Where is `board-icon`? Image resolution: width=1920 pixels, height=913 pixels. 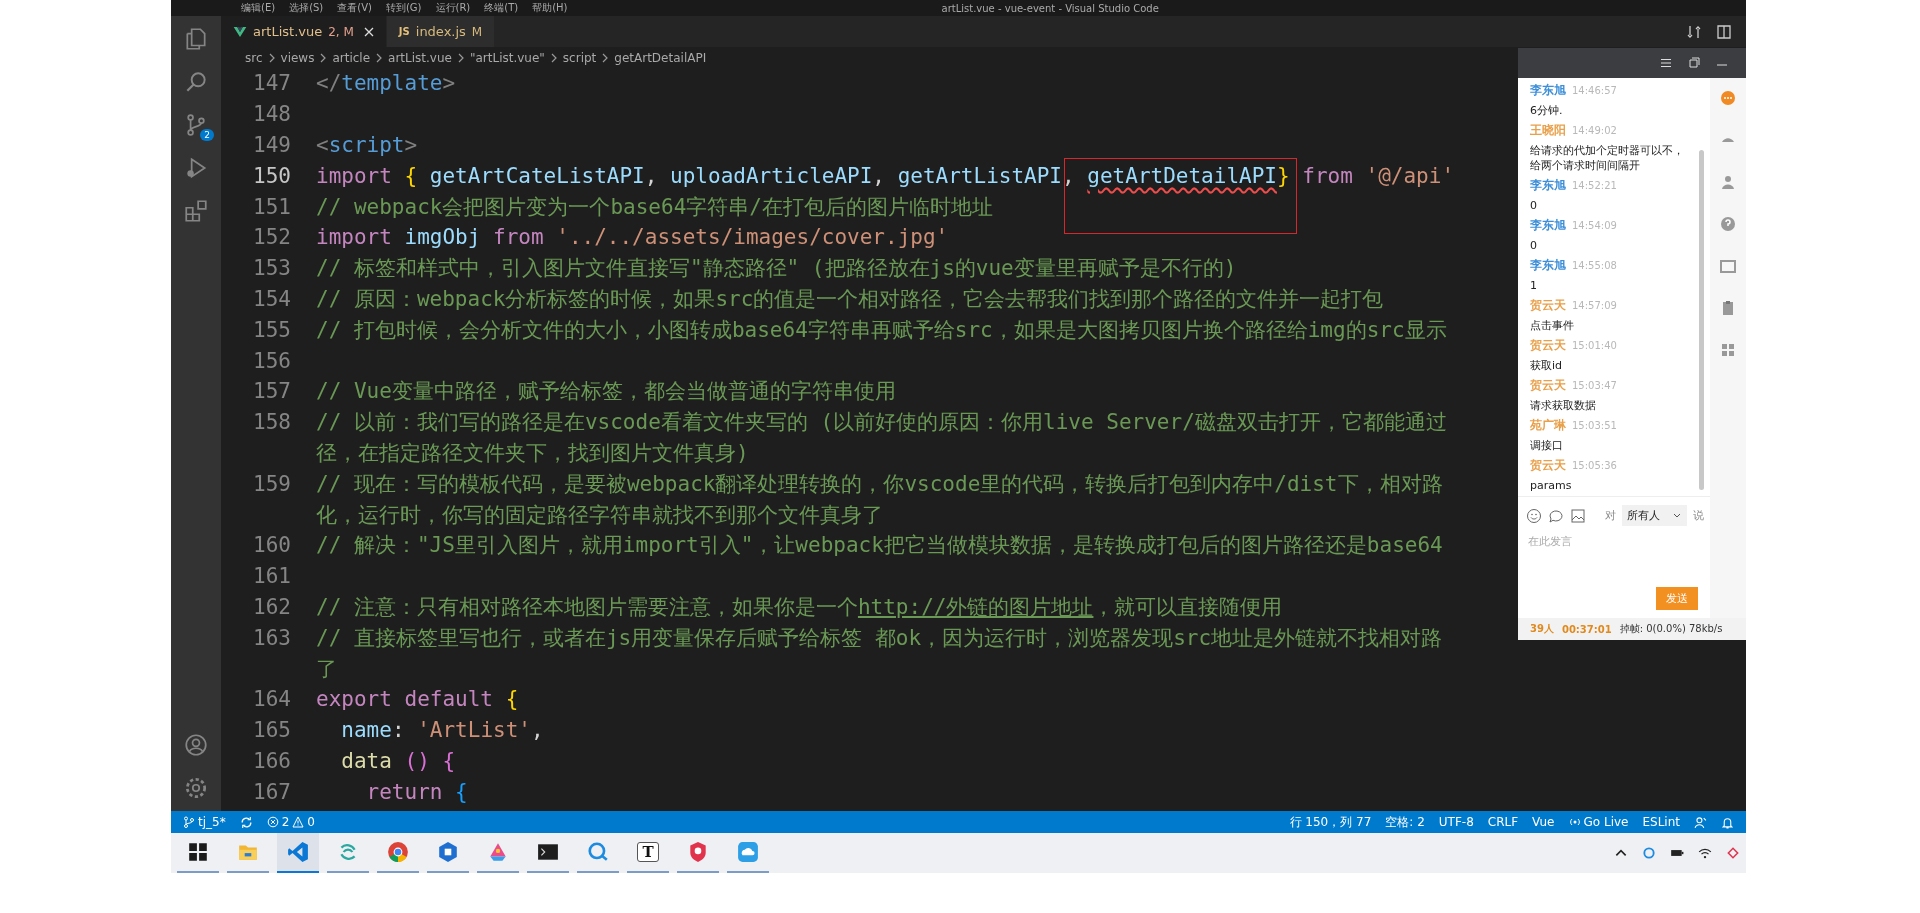 board-icon is located at coordinates (1728, 266).